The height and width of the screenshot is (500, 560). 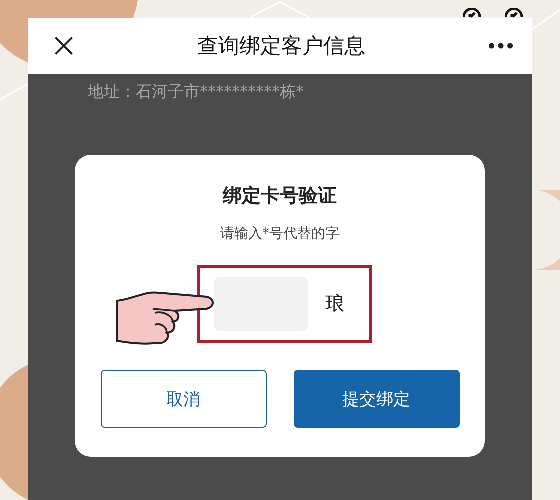 I want to click on more-icon, so click(x=501, y=46).